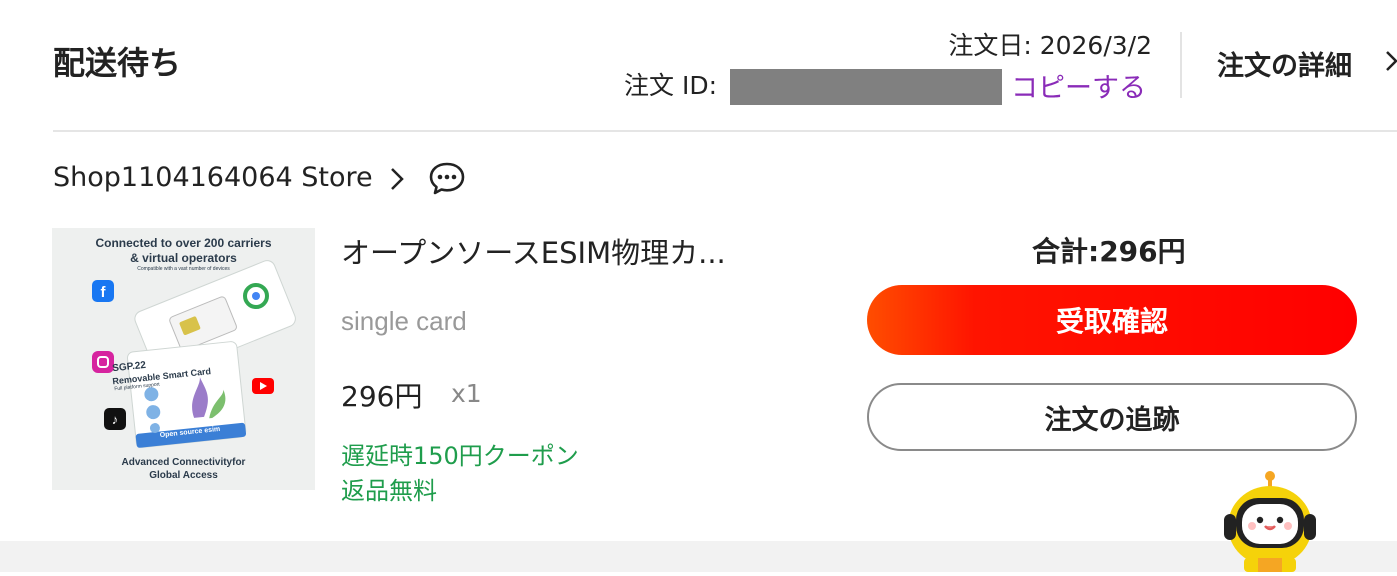 Image resolution: width=1397 pixels, height=576 pixels. What do you see at coordinates (183, 462) in the screenshot?
I see `image-footer-1: Advanced Connectivityfor` at bounding box center [183, 462].